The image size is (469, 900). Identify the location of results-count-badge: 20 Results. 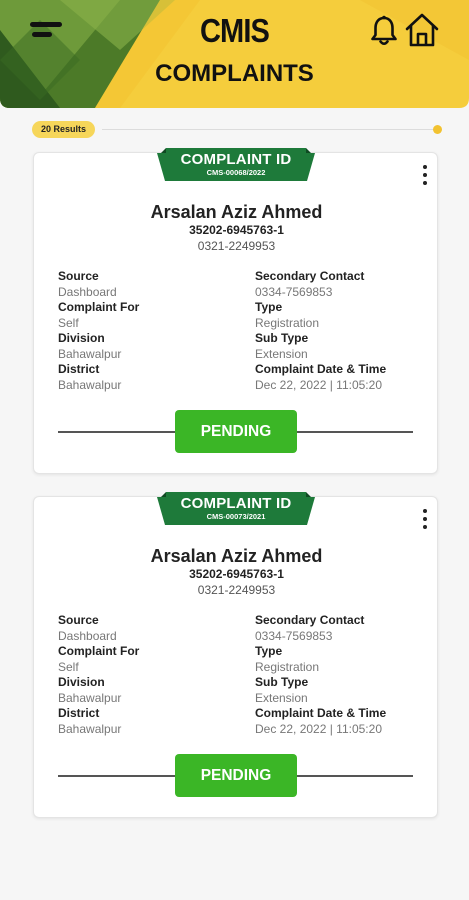
(64, 129).